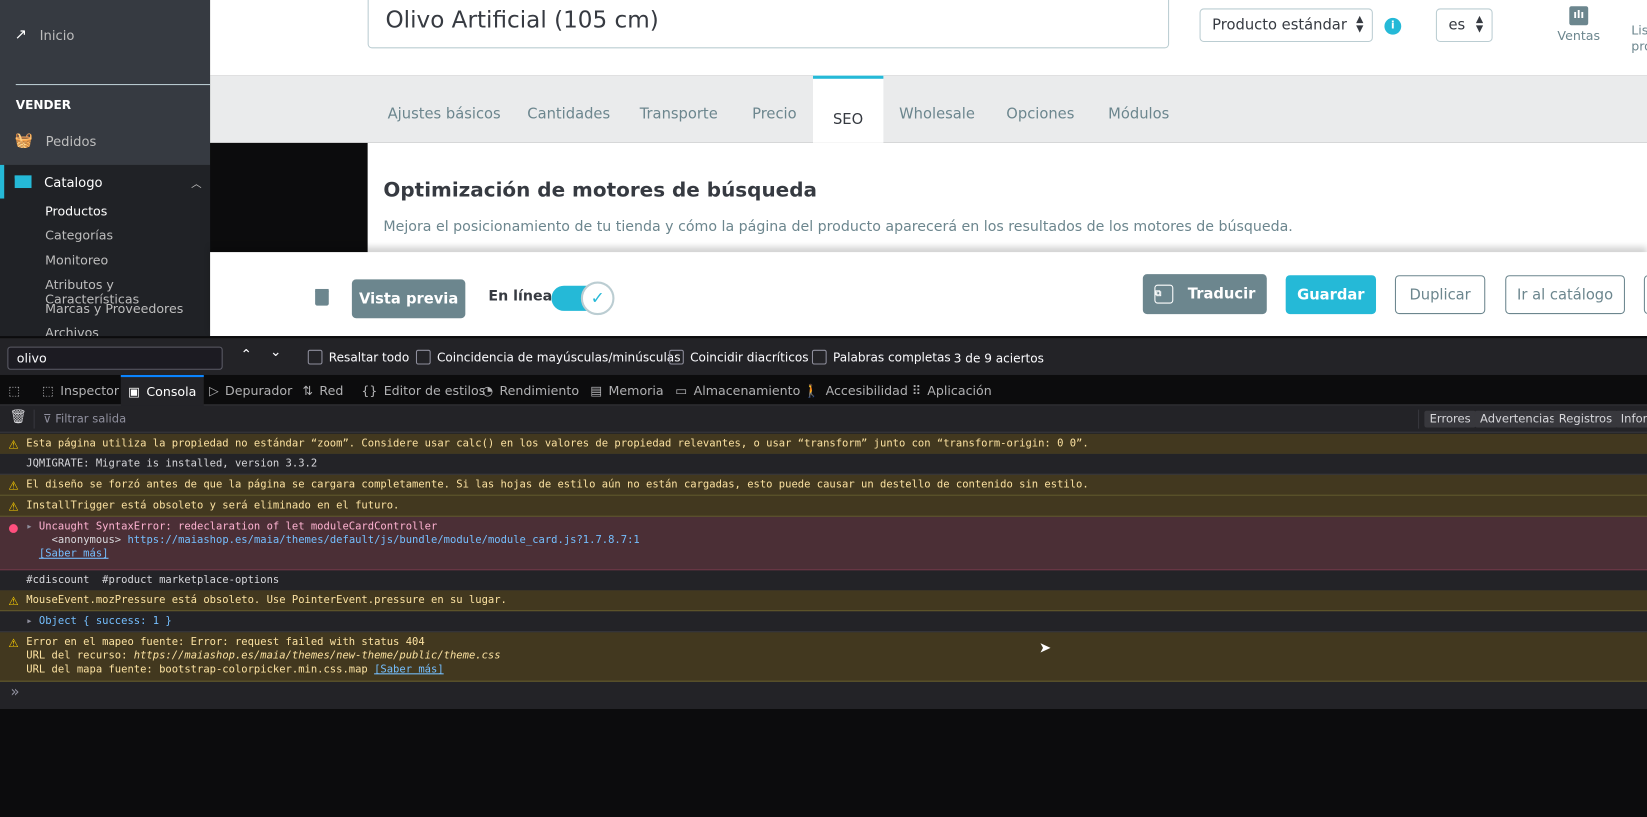 Image resolution: width=1647 pixels, height=817 pixels. I want to click on tab-options: Opciones, so click(1040, 109).